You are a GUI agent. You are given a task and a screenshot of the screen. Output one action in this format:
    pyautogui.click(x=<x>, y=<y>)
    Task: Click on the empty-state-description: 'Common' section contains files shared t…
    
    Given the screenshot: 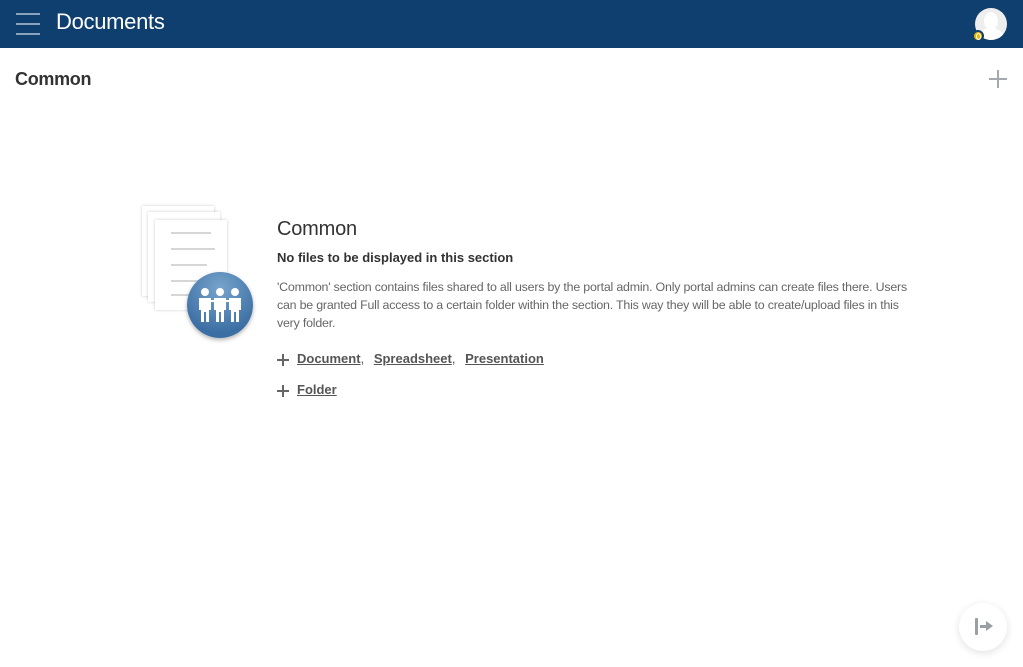 What is the action you would take?
    pyautogui.click(x=592, y=305)
    